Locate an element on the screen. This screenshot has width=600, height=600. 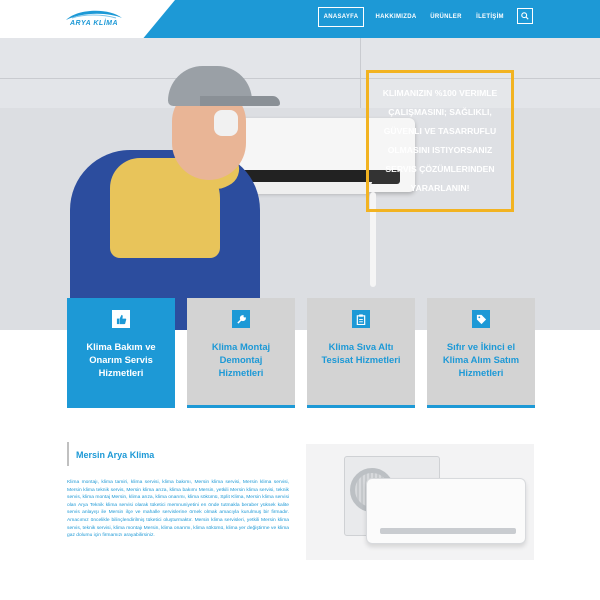
about-title: Mersin Arya Klima is located at coordinates (115, 455).